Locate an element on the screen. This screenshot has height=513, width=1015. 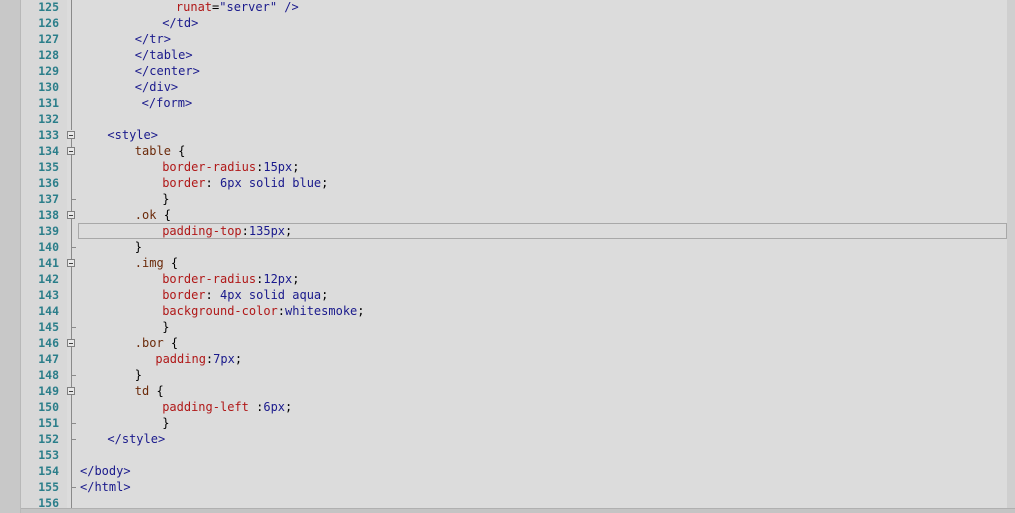
code-line: border: 6px solid blue; is located at coordinates (245, 183).